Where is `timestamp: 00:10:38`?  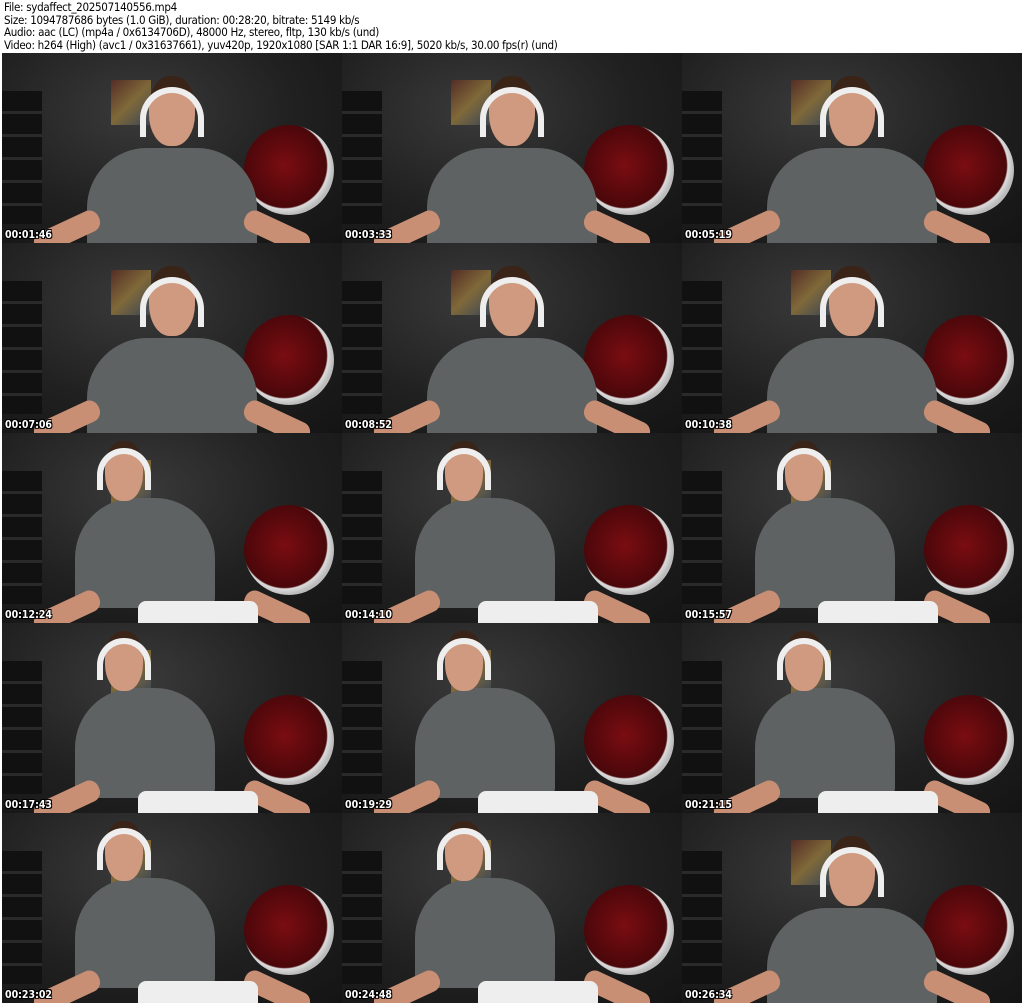
timestamp: 00:10:38 is located at coordinates (708, 425).